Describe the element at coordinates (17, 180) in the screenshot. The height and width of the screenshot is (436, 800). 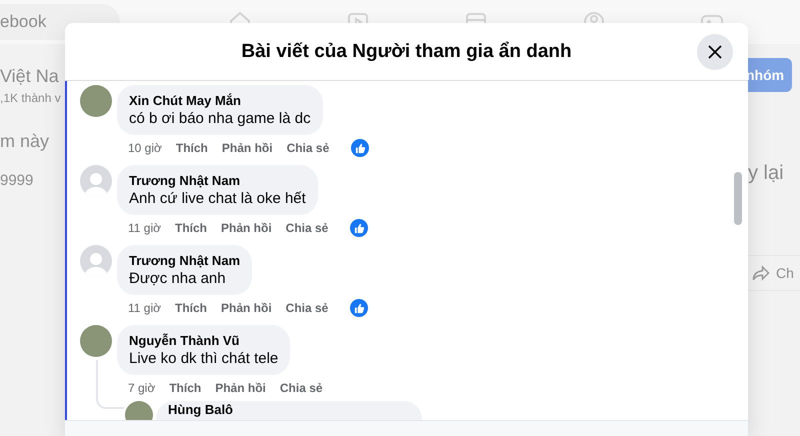
I see `background-text: 9999` at that location.